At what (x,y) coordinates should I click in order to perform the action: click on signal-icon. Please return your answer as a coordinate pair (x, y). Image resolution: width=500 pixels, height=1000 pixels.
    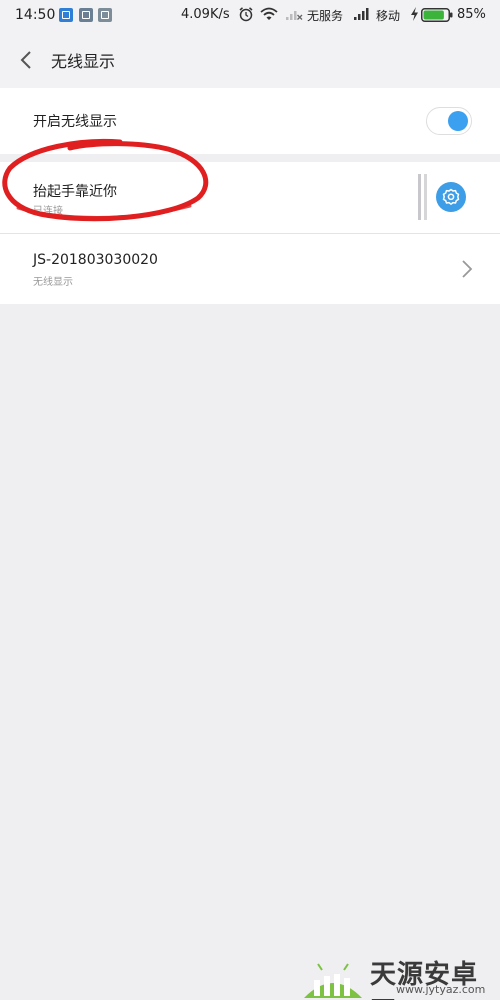
    Looking at the image, I should click on (361, 14).